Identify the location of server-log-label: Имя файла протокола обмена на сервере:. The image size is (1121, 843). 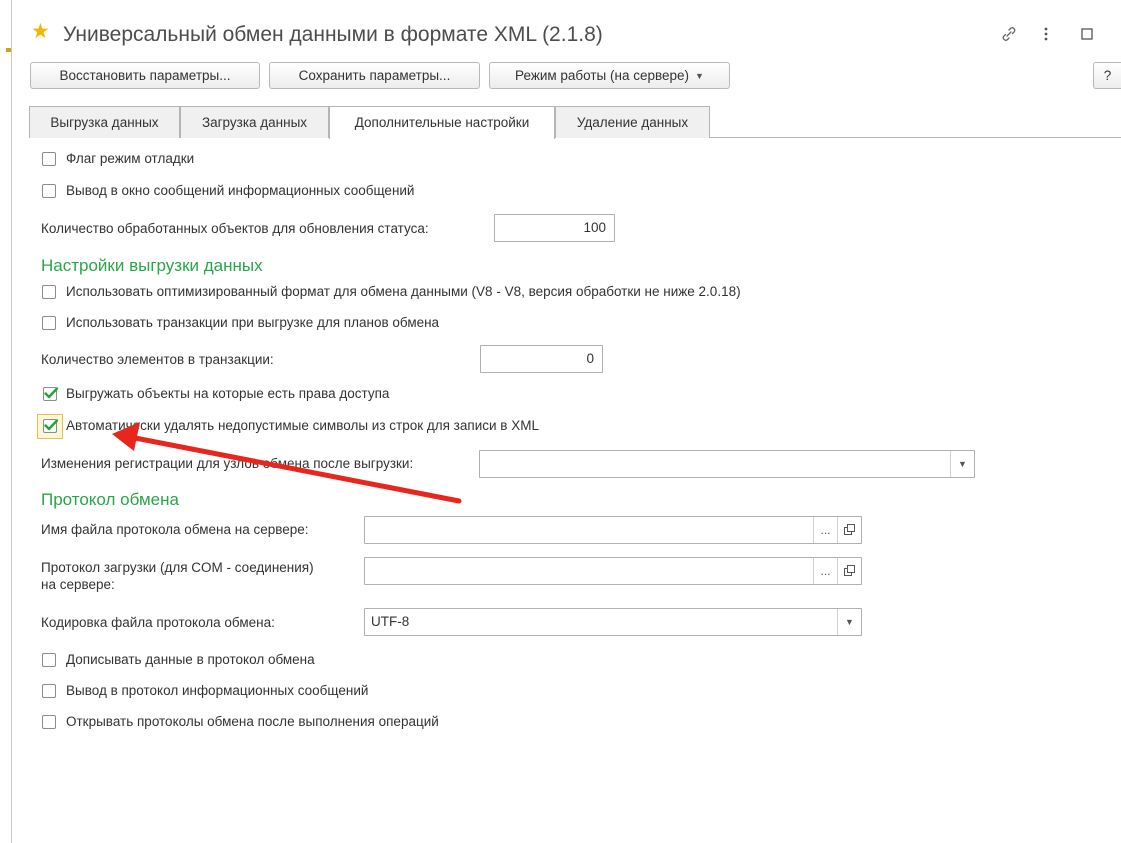
(175, 529).